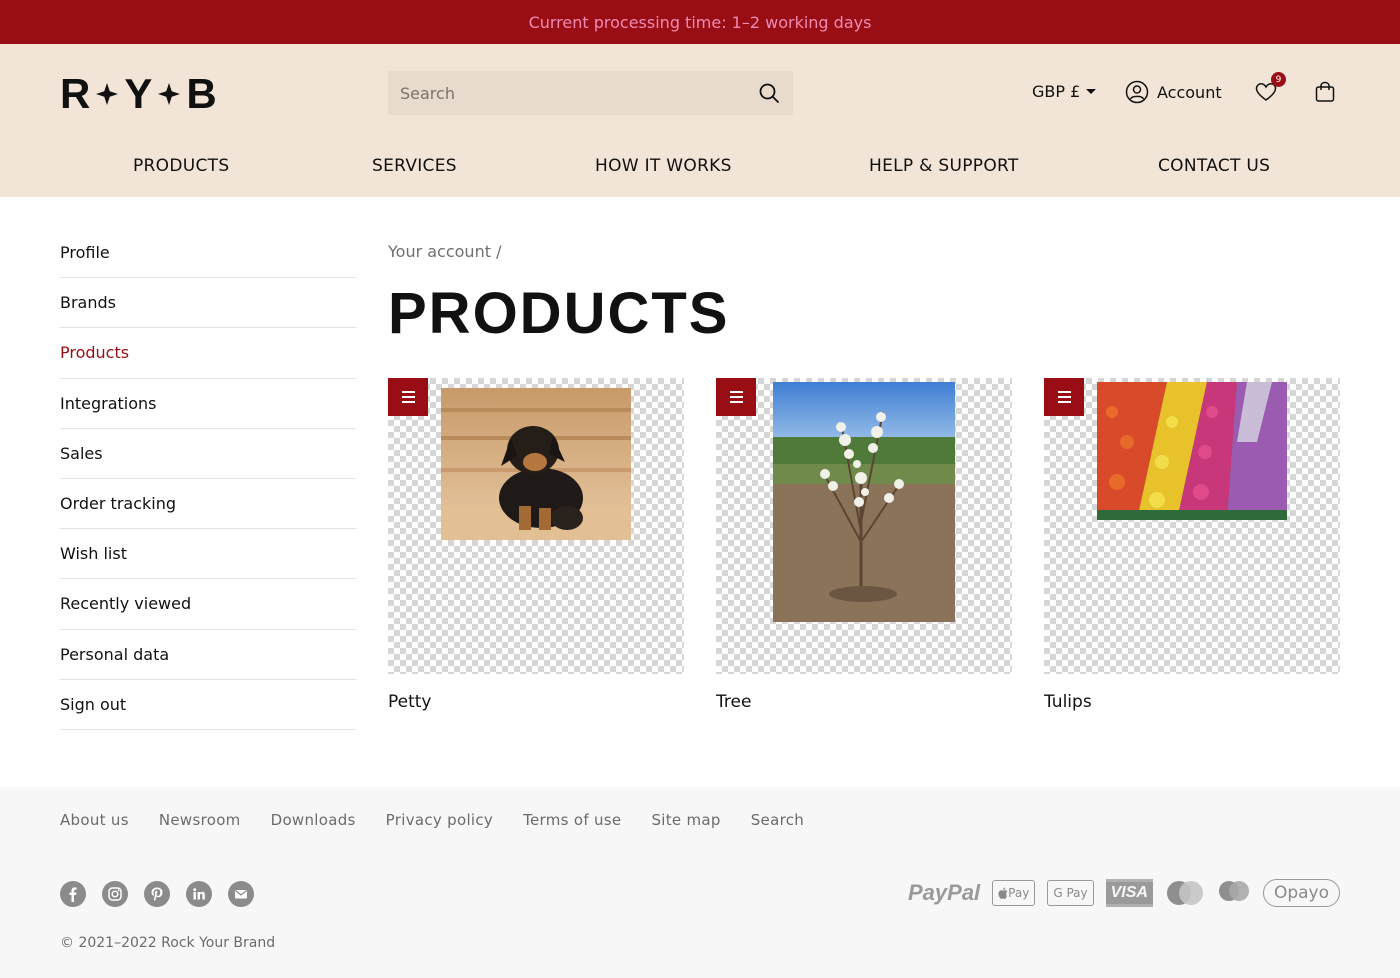 The image size is (1400, 978). Describe the element at coordinates (1233, 891) in the screenshot. I see `maestro-icon` at that location.